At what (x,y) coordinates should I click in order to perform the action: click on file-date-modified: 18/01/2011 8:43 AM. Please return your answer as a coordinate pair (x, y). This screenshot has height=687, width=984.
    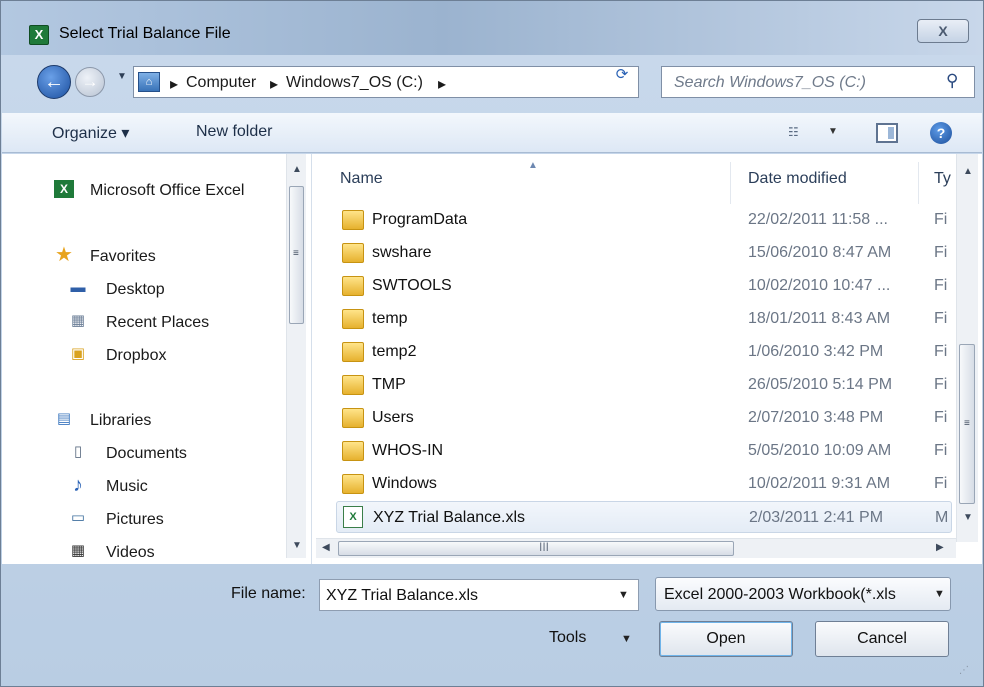
    Looking at the image, I should click on (819, 318).